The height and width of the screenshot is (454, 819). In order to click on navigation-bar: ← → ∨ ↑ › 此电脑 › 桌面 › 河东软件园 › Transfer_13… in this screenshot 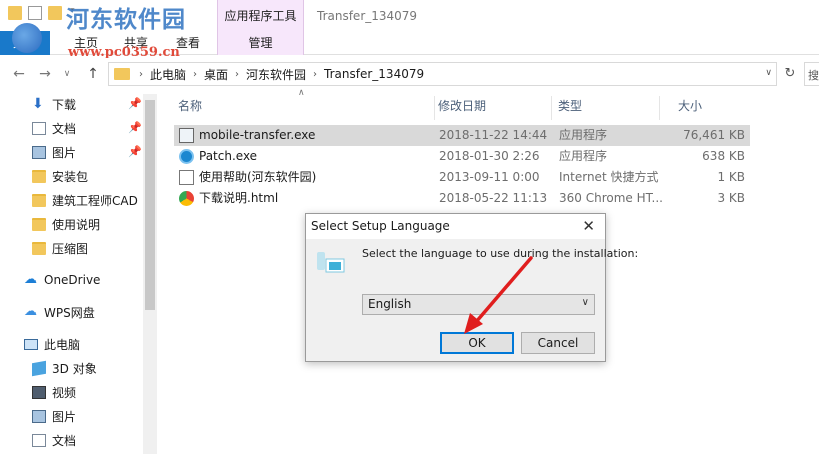, I will do `click(409, 74)`.